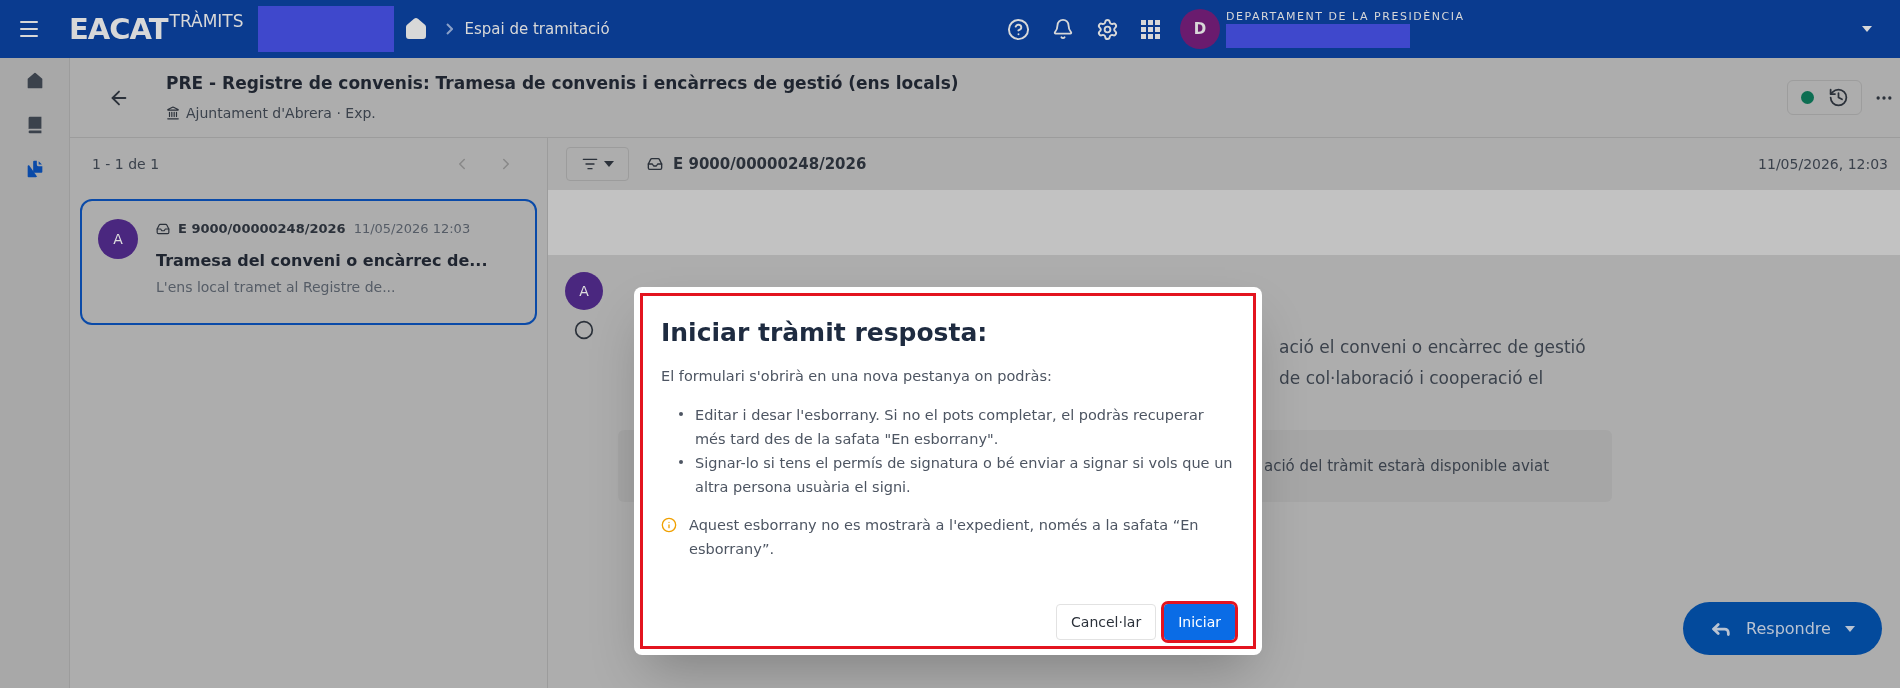 The image size is (1900, 688). What do you see at coordinates (1823, 164) in the screenshot?
I see `message-date: 11/05/2026, 12:03` at bounding box center [1823, 164].